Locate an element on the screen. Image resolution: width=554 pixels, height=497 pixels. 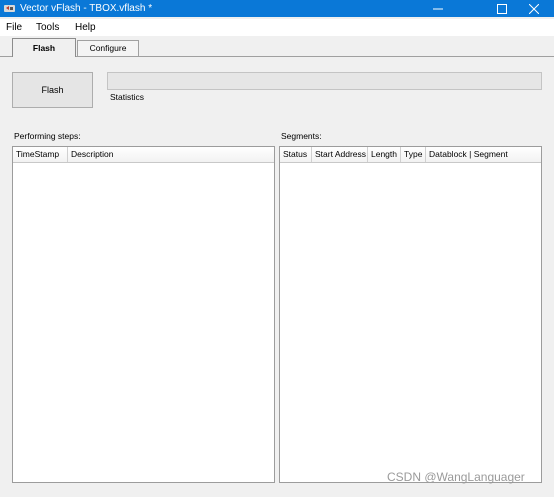
close-icon is located at coordinates (534, 8).